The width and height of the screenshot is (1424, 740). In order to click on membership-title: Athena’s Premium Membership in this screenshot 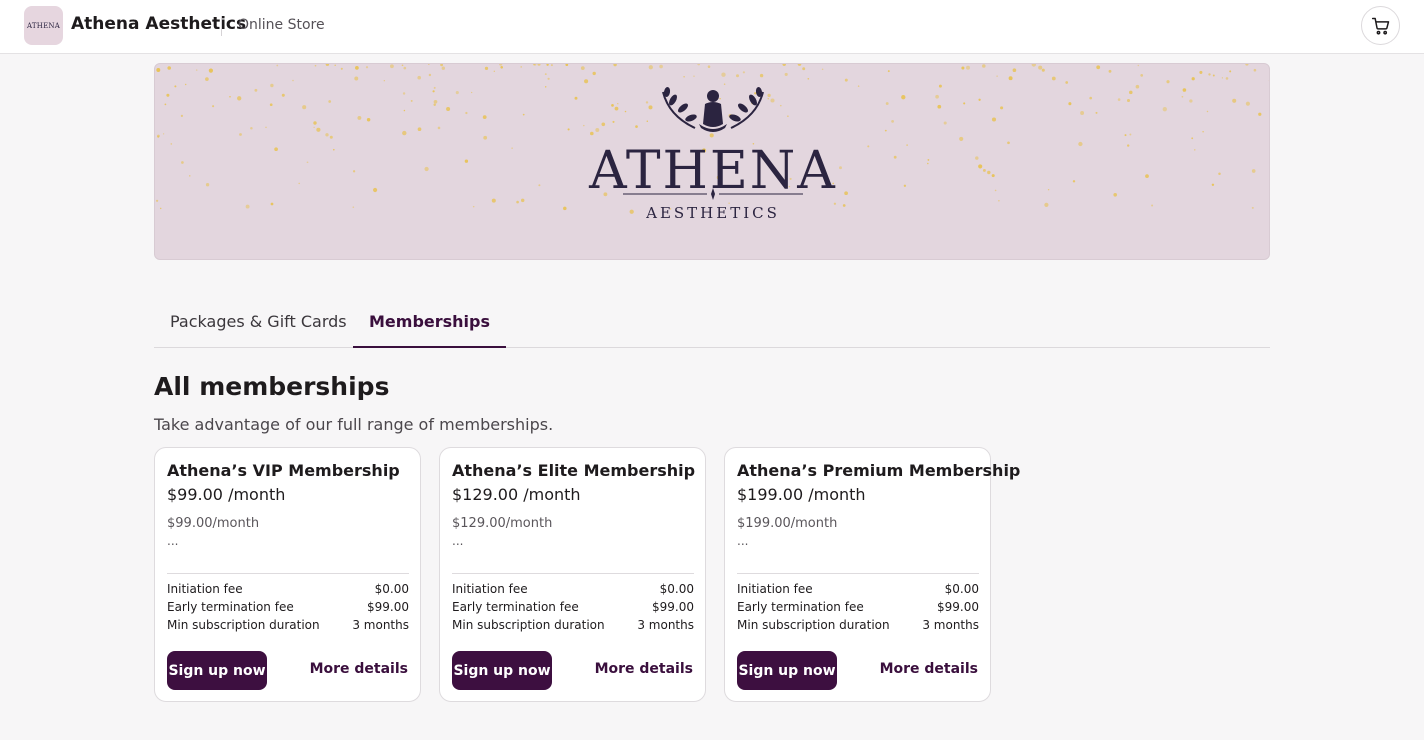, I will do `click(879, 470)`.